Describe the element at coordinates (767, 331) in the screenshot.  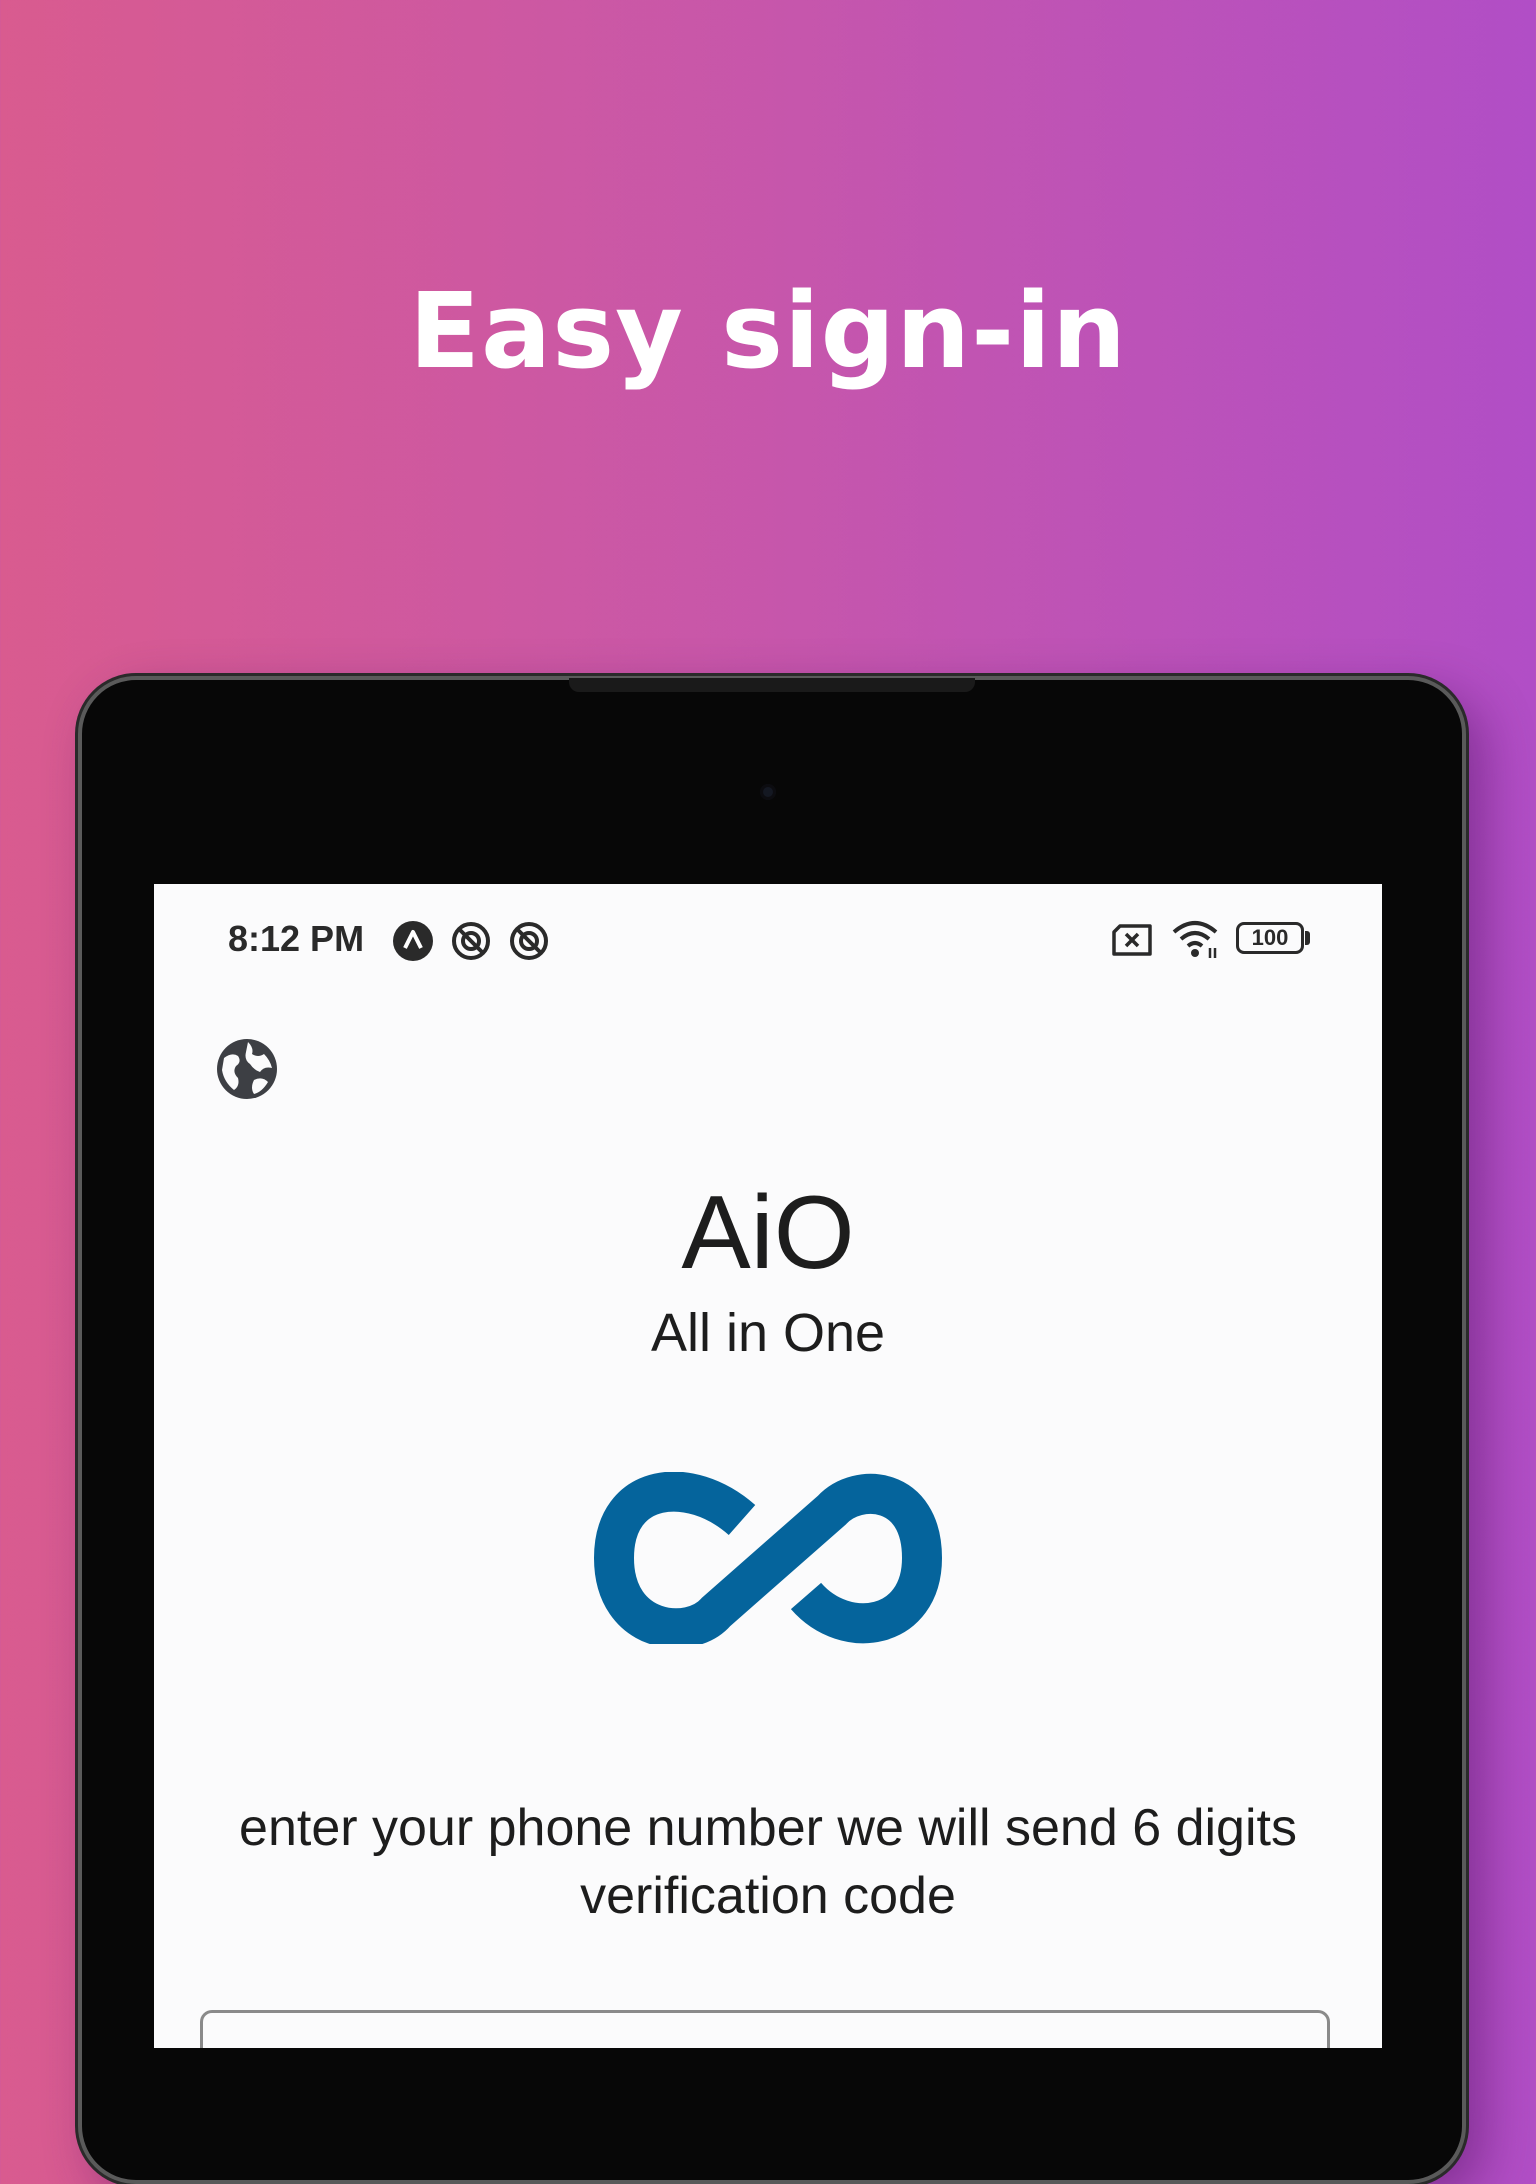
I see `hero-title: Easy sign-in` at that location.